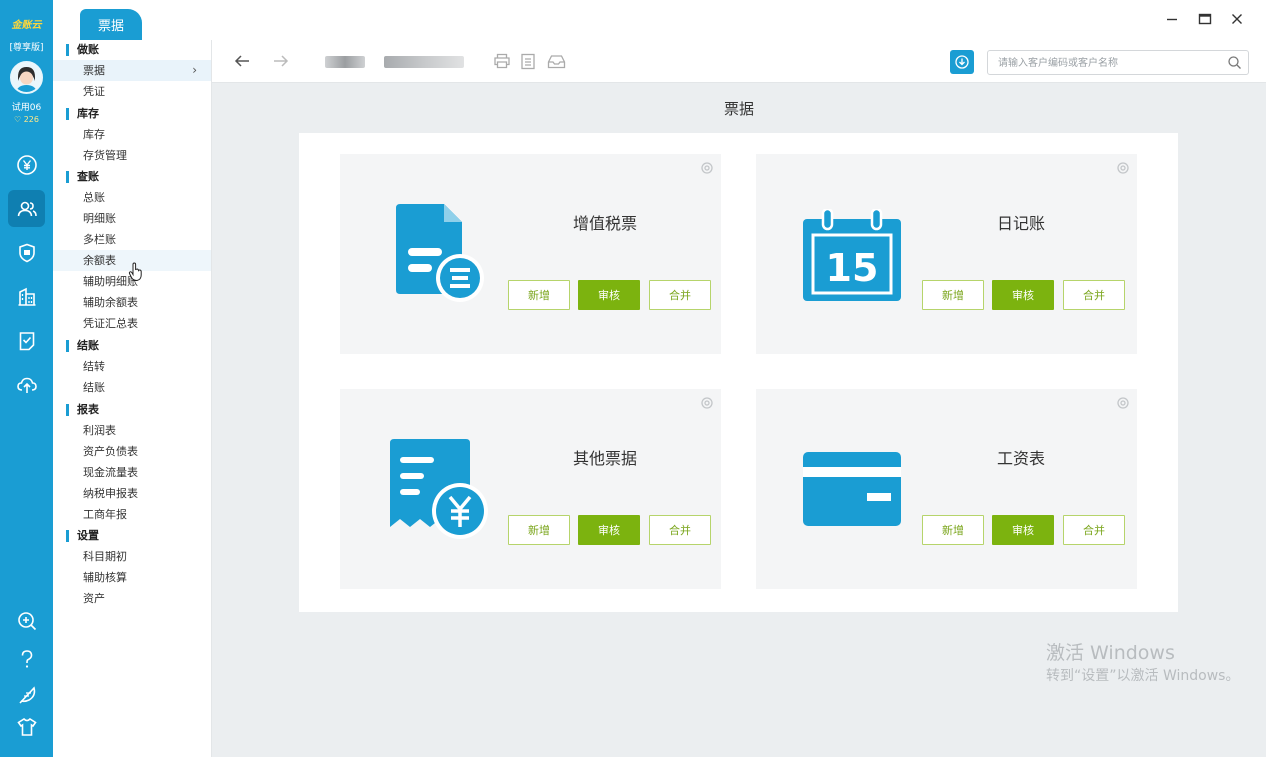 The width and height of the screenshot is (1266, 757). I want to click on payroll-review-button: 审核, so click(1023, 530).